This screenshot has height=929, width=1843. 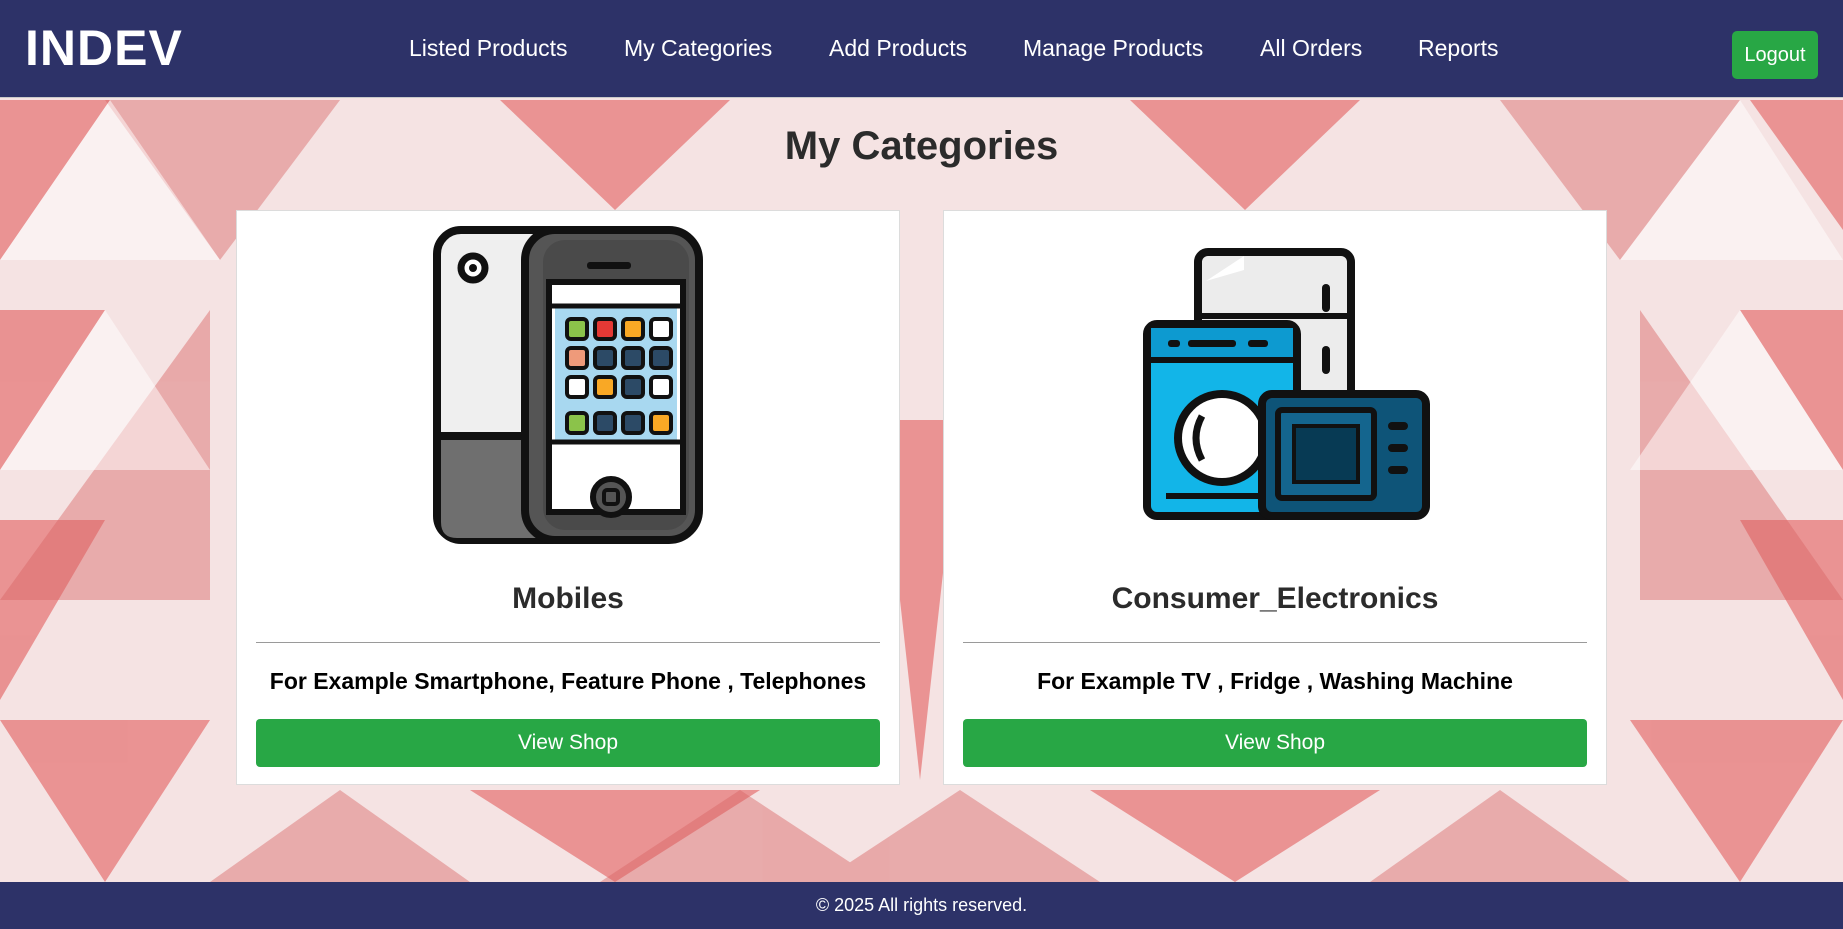 I want to click on brand-logo: INDEV, so click(x=104, y=48).